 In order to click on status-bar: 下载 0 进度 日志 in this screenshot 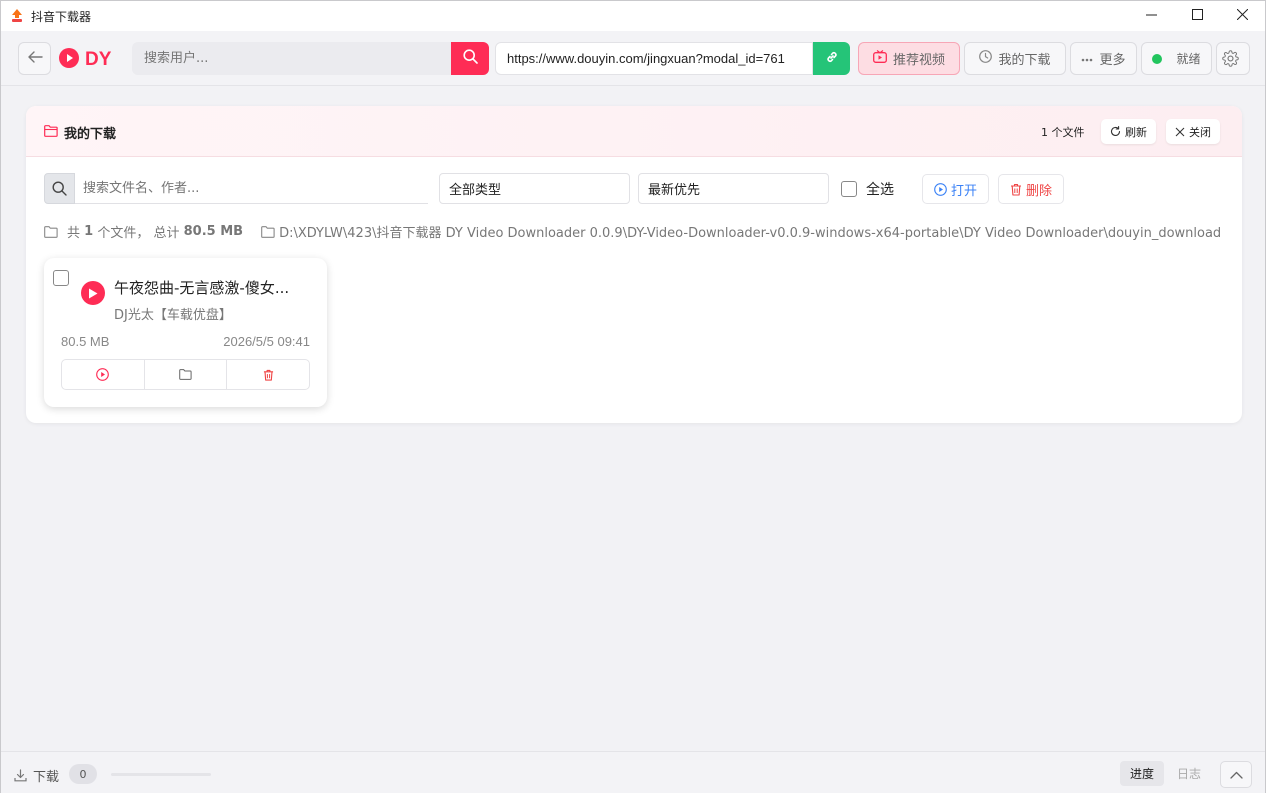, I will do `click(633, 772)`.